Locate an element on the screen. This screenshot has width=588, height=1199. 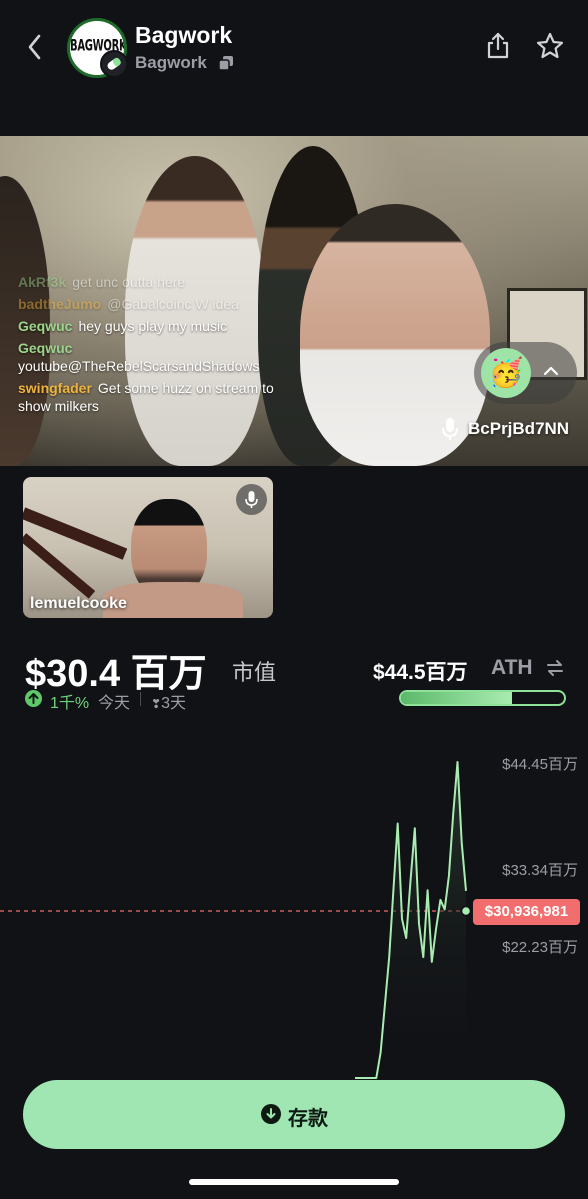
guest-username: lemuelcooke is located at coordinates (78, 603).